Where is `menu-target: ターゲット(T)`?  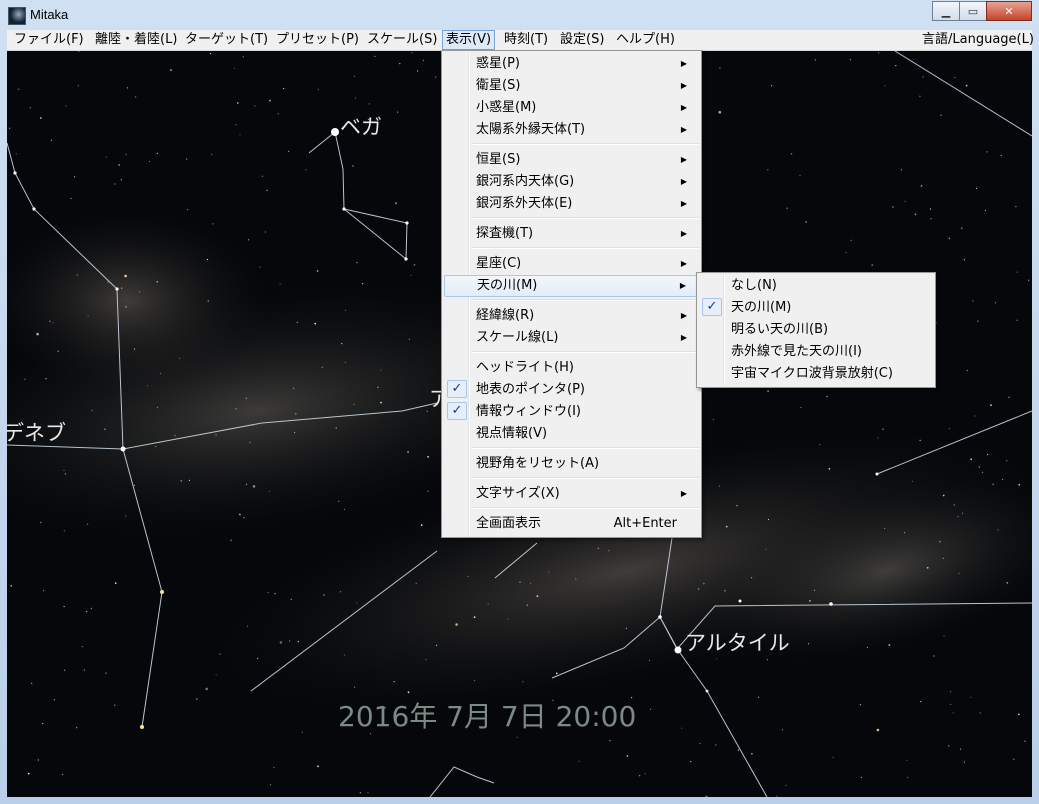
menu-target: ターゲット(T) is located at coordinates (226, 40).